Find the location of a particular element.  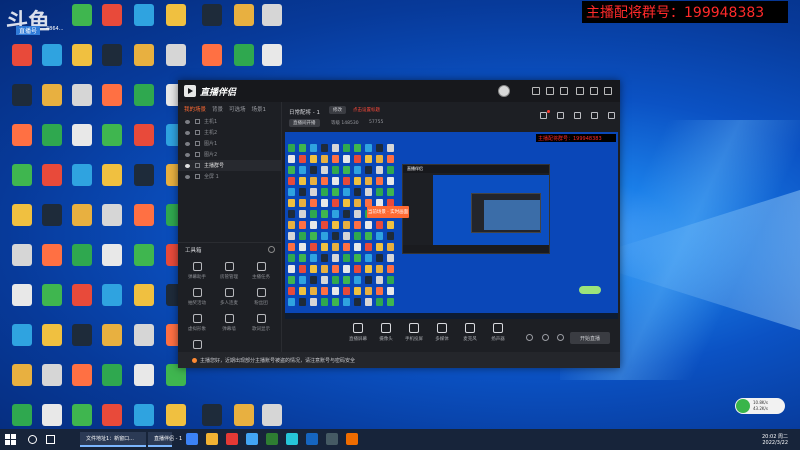

title-hint: 点击设置标题 is located at coordinates (366, 110).